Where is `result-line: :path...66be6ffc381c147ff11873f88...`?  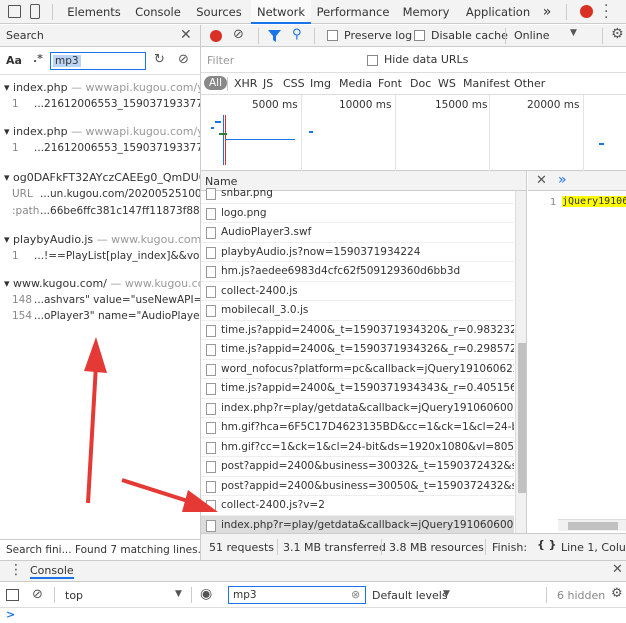
result-line: :path...66be6ffc381c147ff11873f88... is located at coordinates (106, 211).